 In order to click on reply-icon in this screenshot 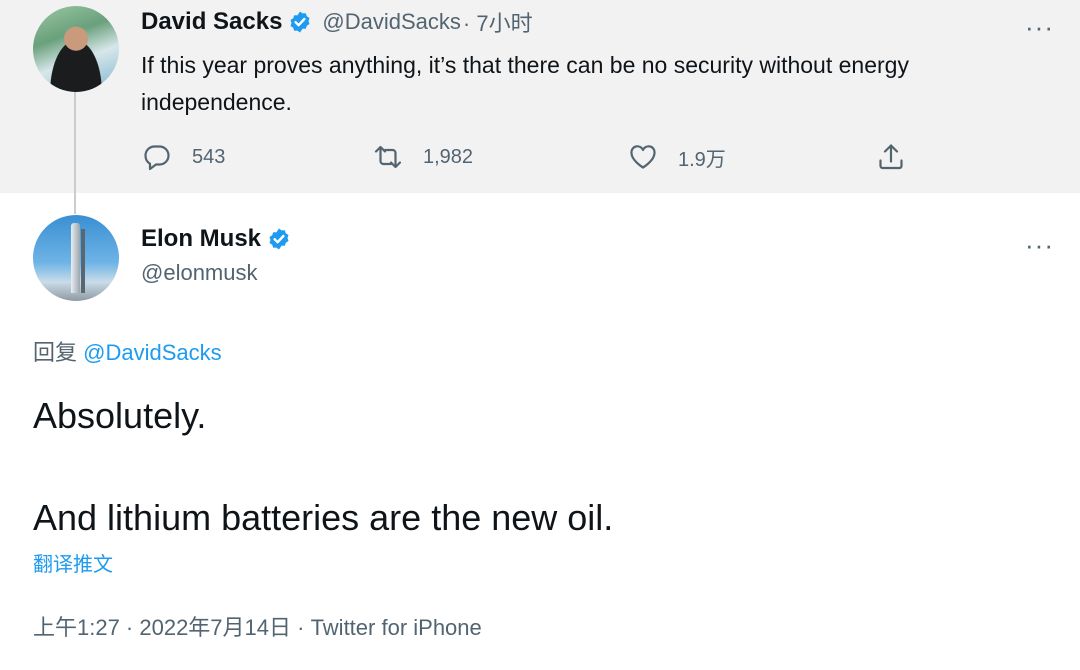, I will do `click(157, 158)`.